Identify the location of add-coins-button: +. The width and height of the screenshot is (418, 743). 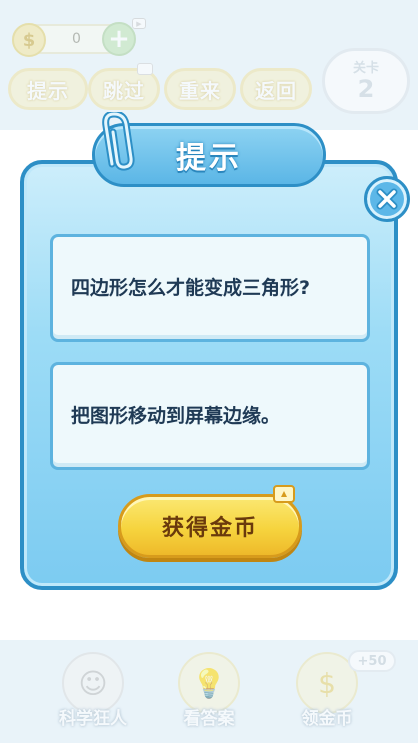
(119, 39).